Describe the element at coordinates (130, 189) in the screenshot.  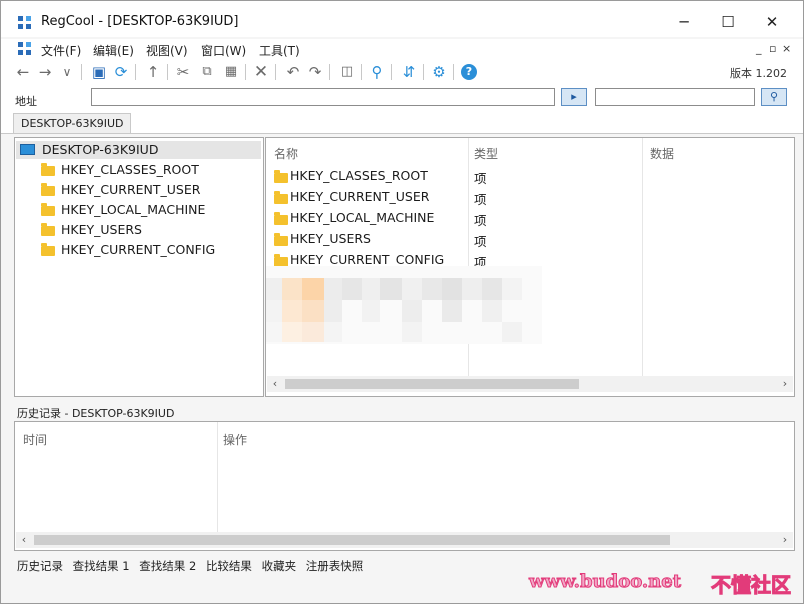
I see `tree-node-hkcu: HKEY_CURRENT_USER` at that location.